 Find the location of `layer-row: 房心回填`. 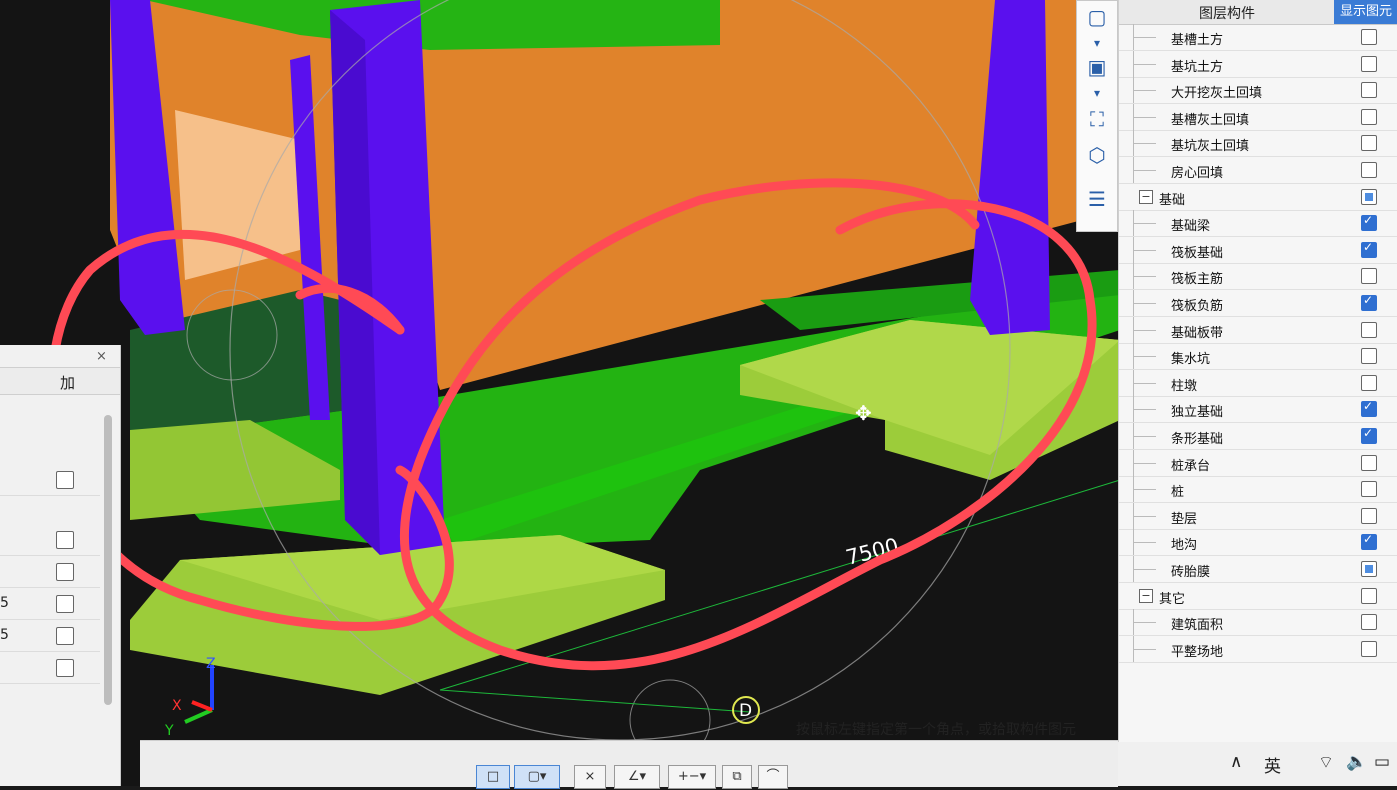

layer-row: 房心回填 is located at coordinates (1258, 170).